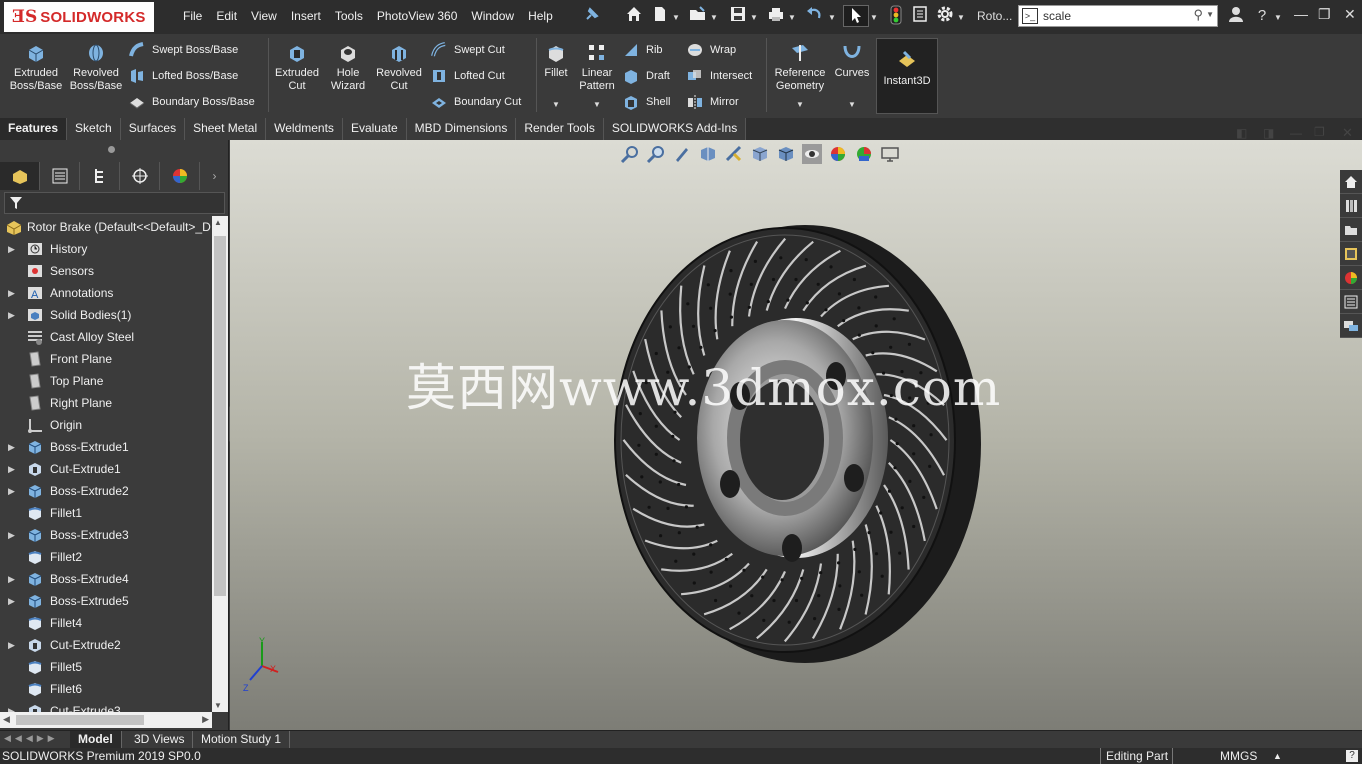 The height and width of the screenshot is (764, 1362). What do you see at coordinates (34, 129) in the screenshot?
I see `tab-features: Features` at bounding box center [34, 129].